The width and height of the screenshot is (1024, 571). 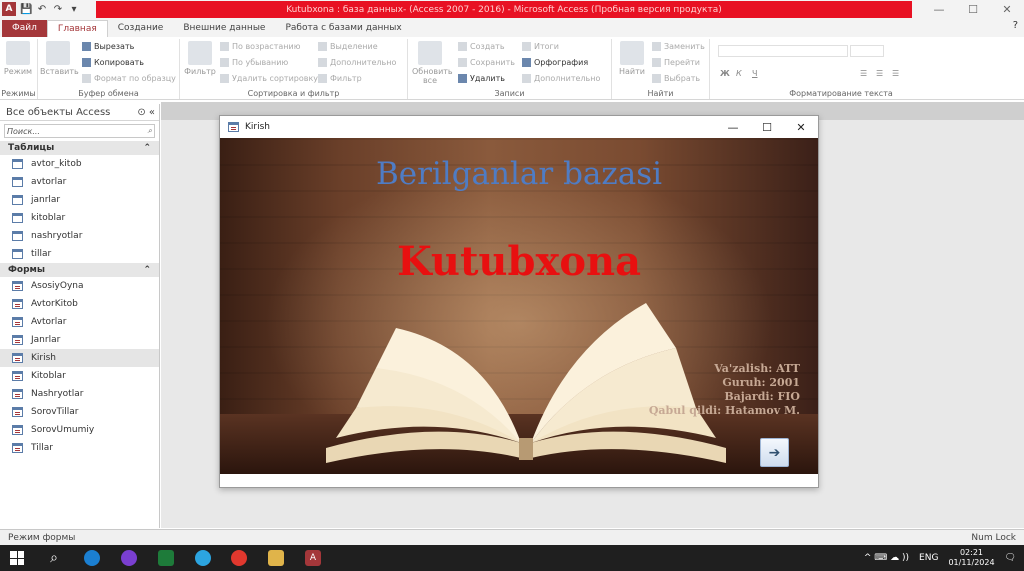 I want to click on undo-icon: ↶, so click(x=42, y=9).